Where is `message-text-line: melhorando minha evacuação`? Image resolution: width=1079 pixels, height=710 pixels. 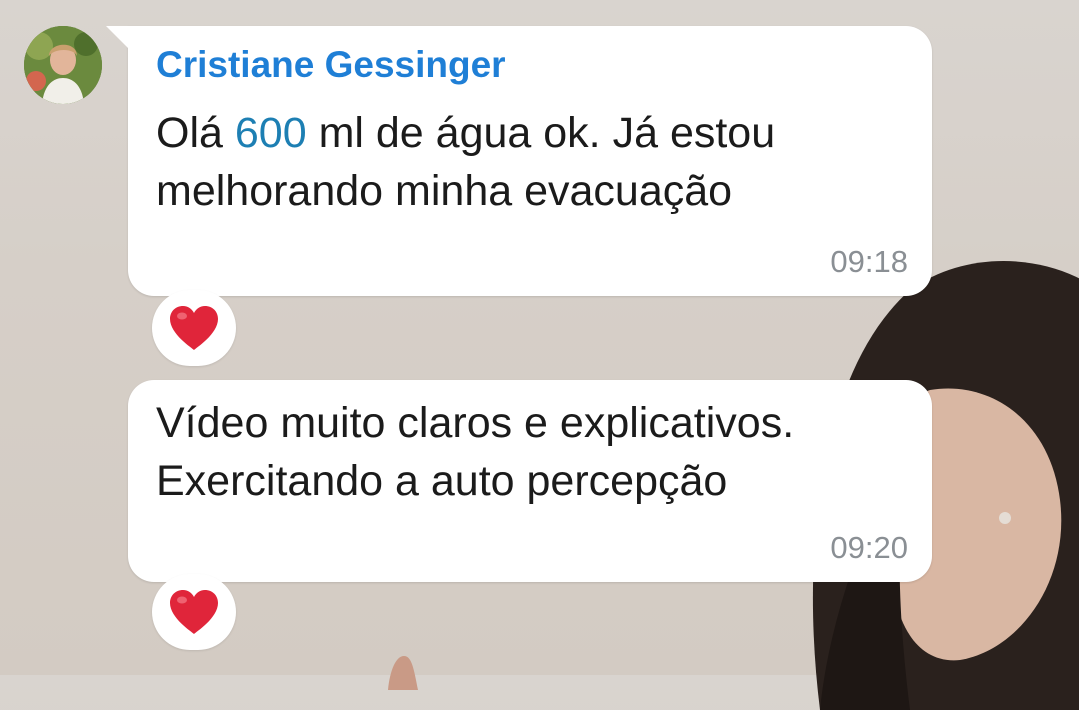
message-text-line: melhorando minha evacuação is located at coordinates (444, 191).